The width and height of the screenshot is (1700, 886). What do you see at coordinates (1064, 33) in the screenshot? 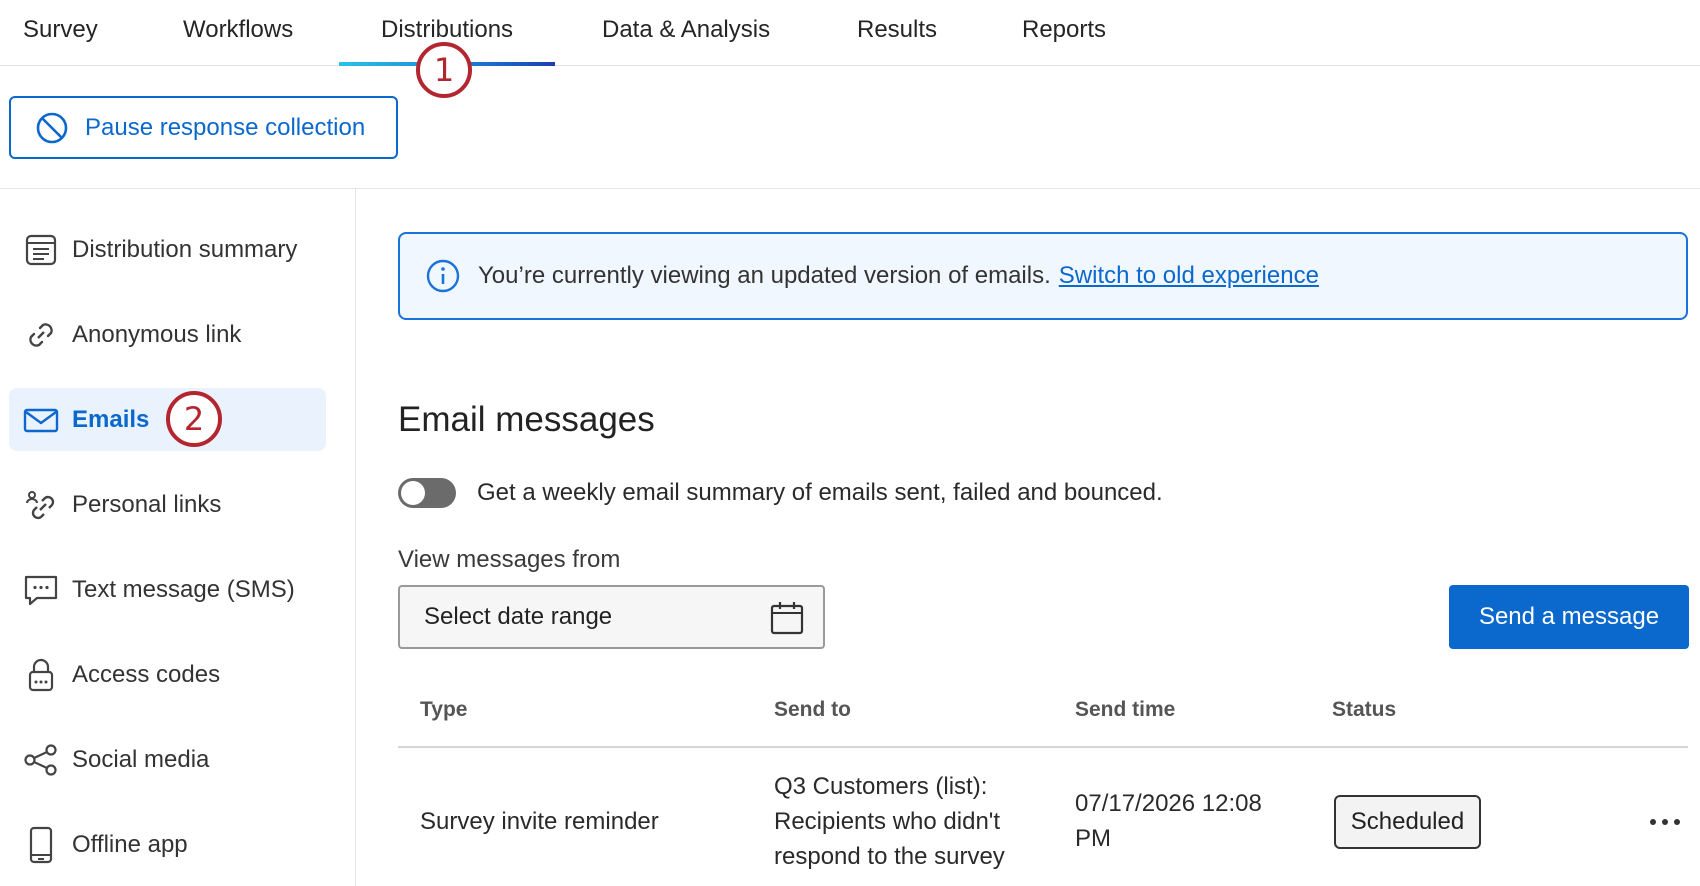
I see `tab-reports: Reports` at bounding box center [1064, 33].